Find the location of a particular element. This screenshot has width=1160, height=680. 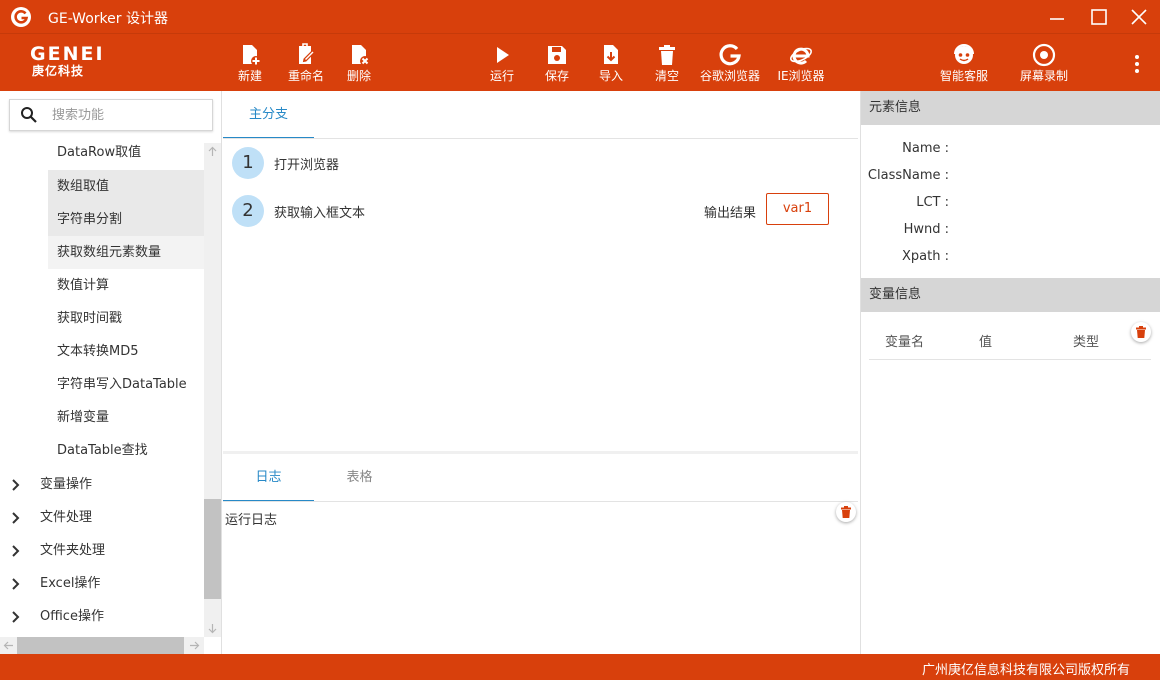

close-button is located at coordinates (1139, 17).